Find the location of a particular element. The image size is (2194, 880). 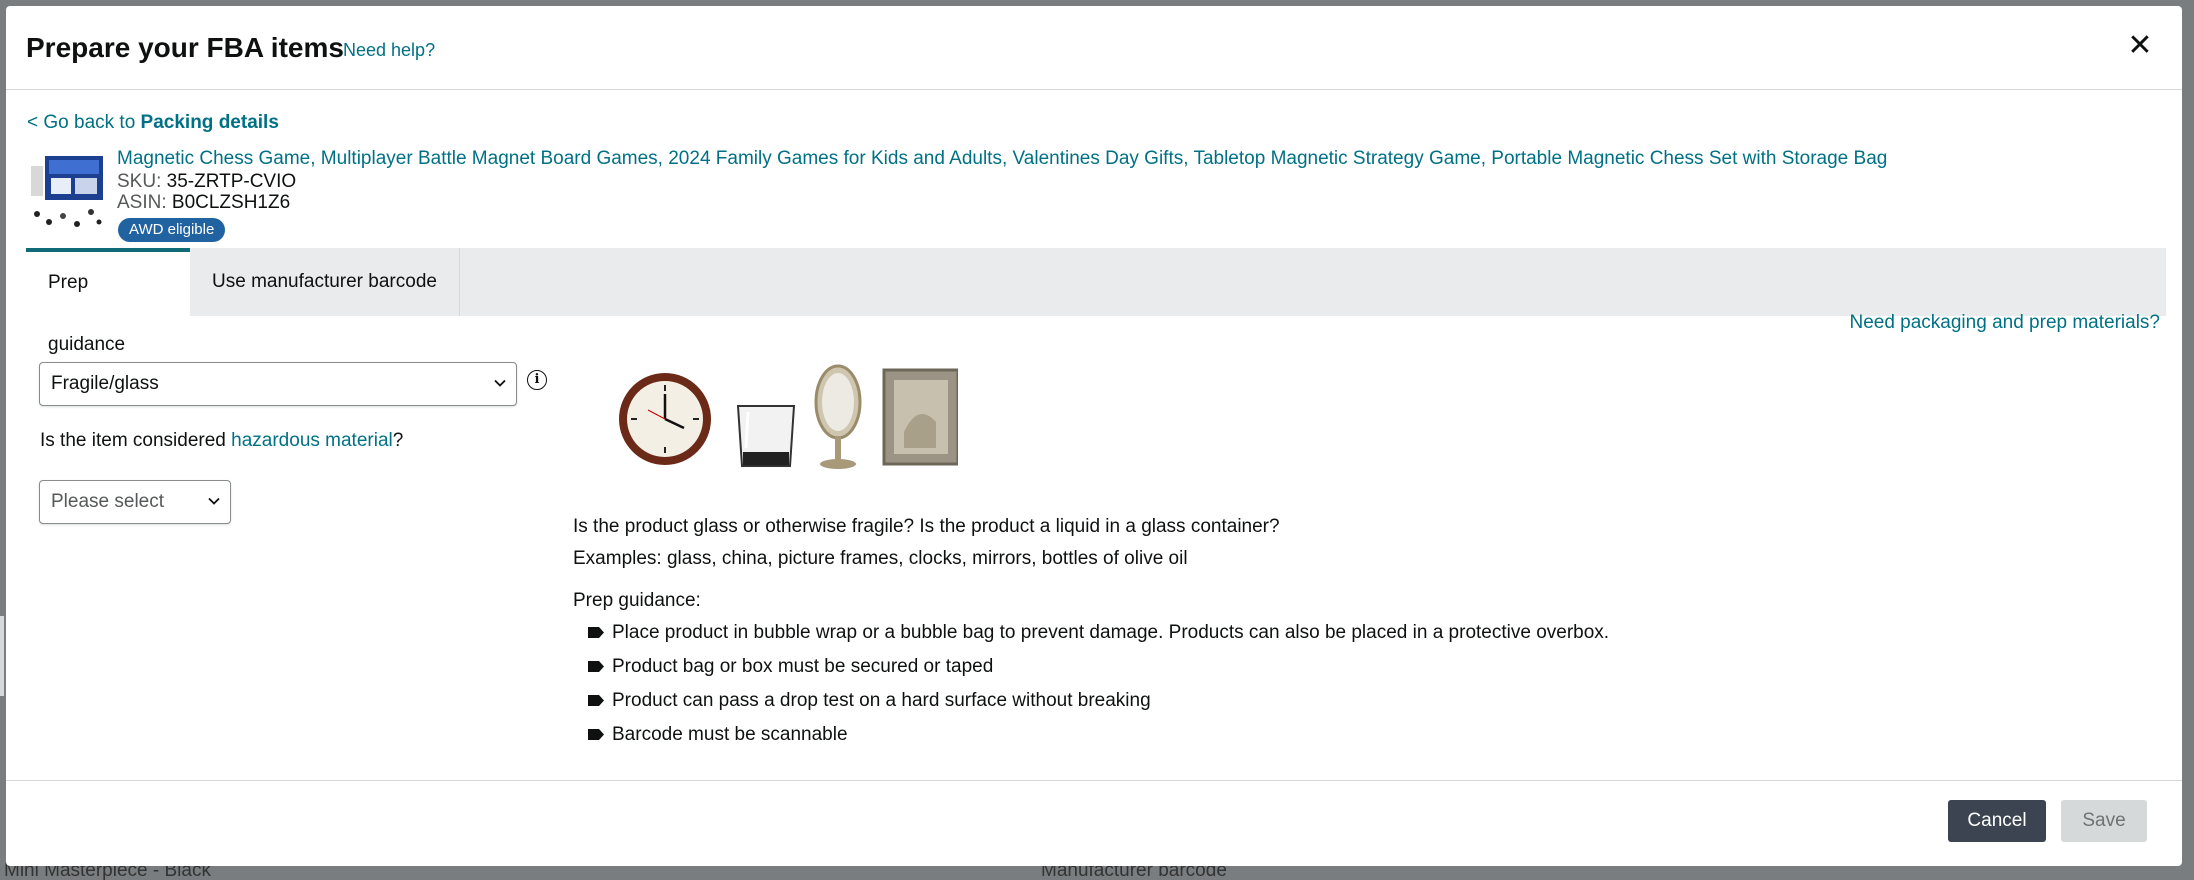

product-sku: SKU: 35-ZRTP-CVIO is located at coordinates (206, 182).